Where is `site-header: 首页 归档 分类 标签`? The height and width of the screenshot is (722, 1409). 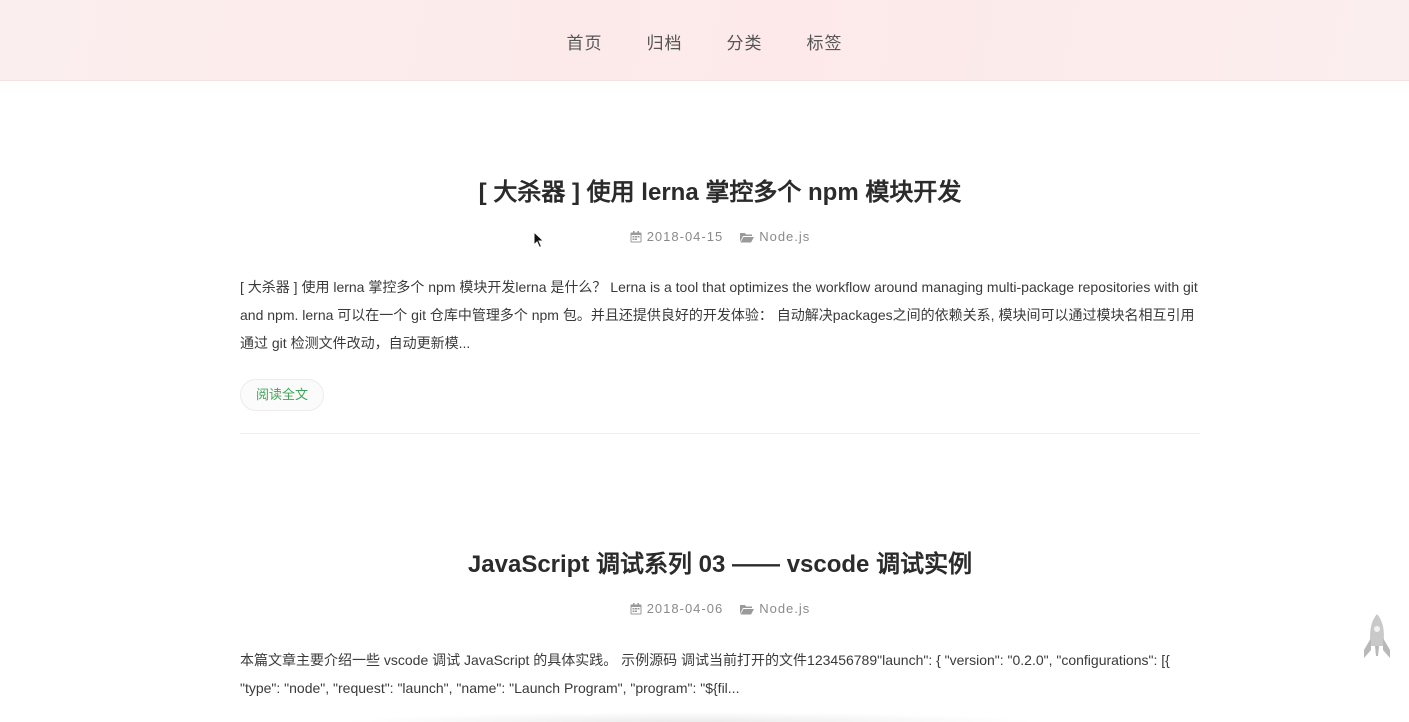 site-header: 首页 归档 分类 标签 is located at coordinates (704, 40).